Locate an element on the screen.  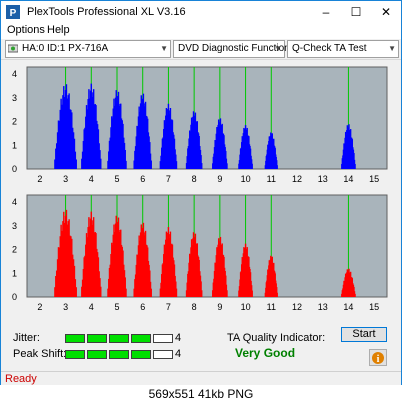
drive-select-value: HA:0 ID:1 PX-716A is located at coordinates (65, 48).